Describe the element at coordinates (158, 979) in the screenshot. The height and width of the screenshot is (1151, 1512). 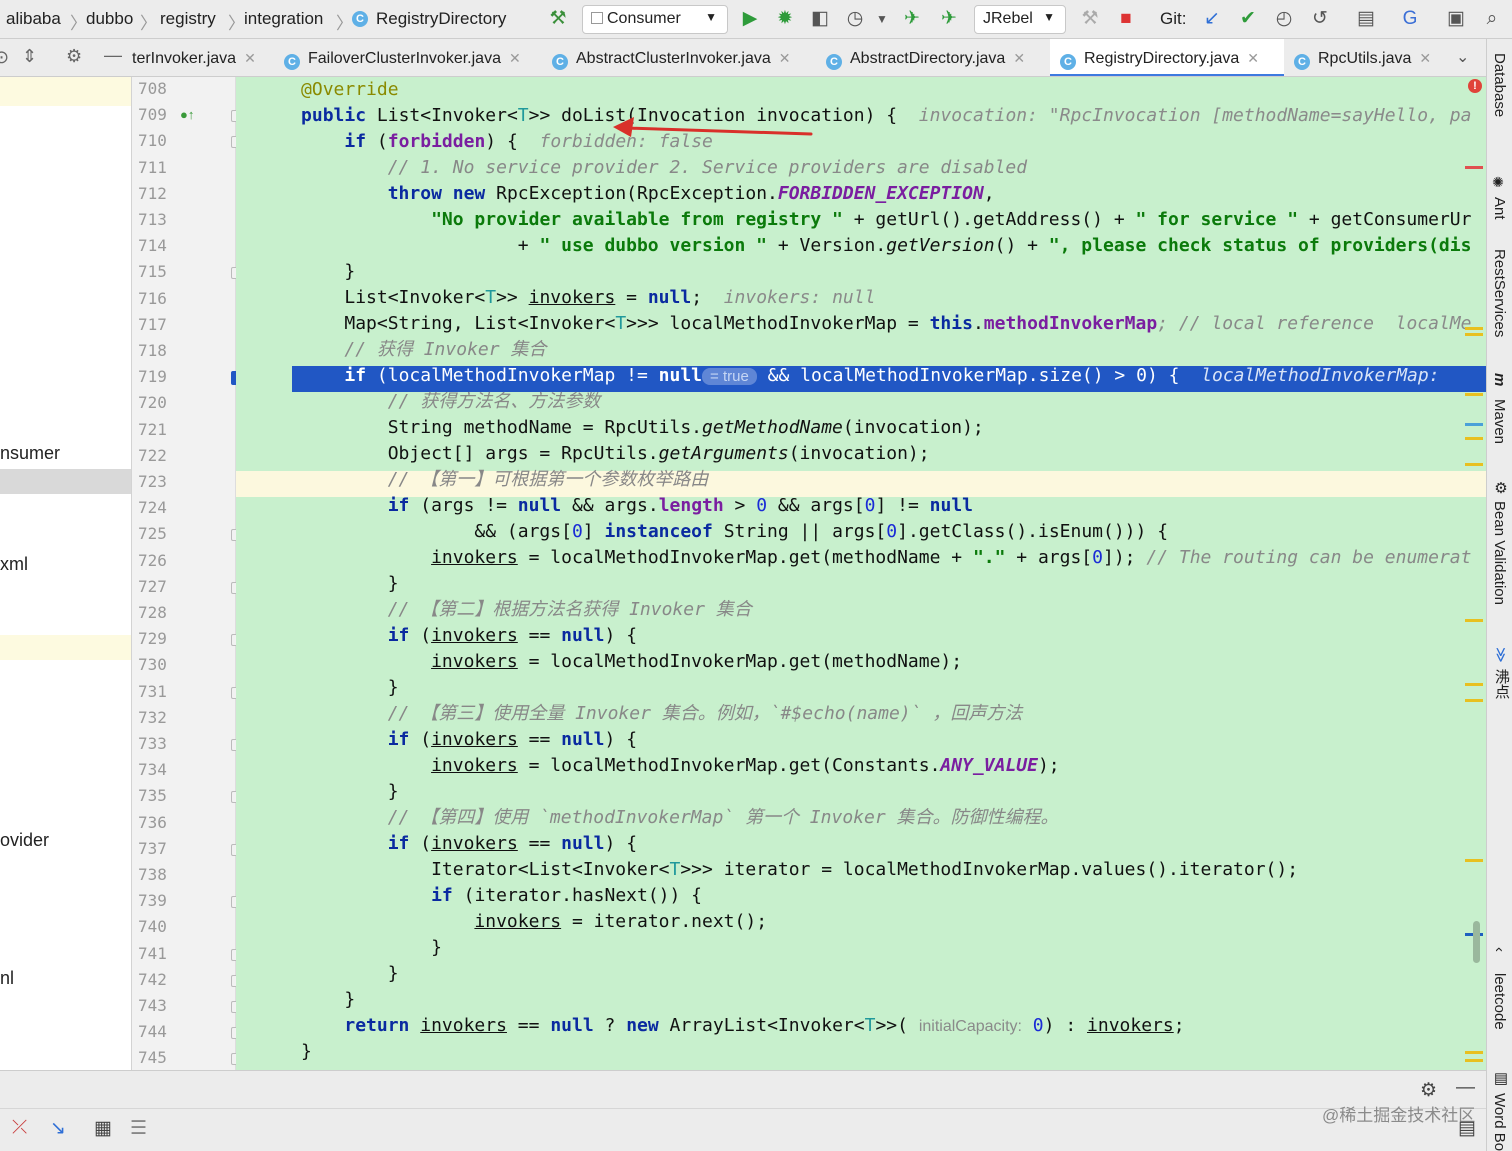
I see `line-number: 742` at that location.